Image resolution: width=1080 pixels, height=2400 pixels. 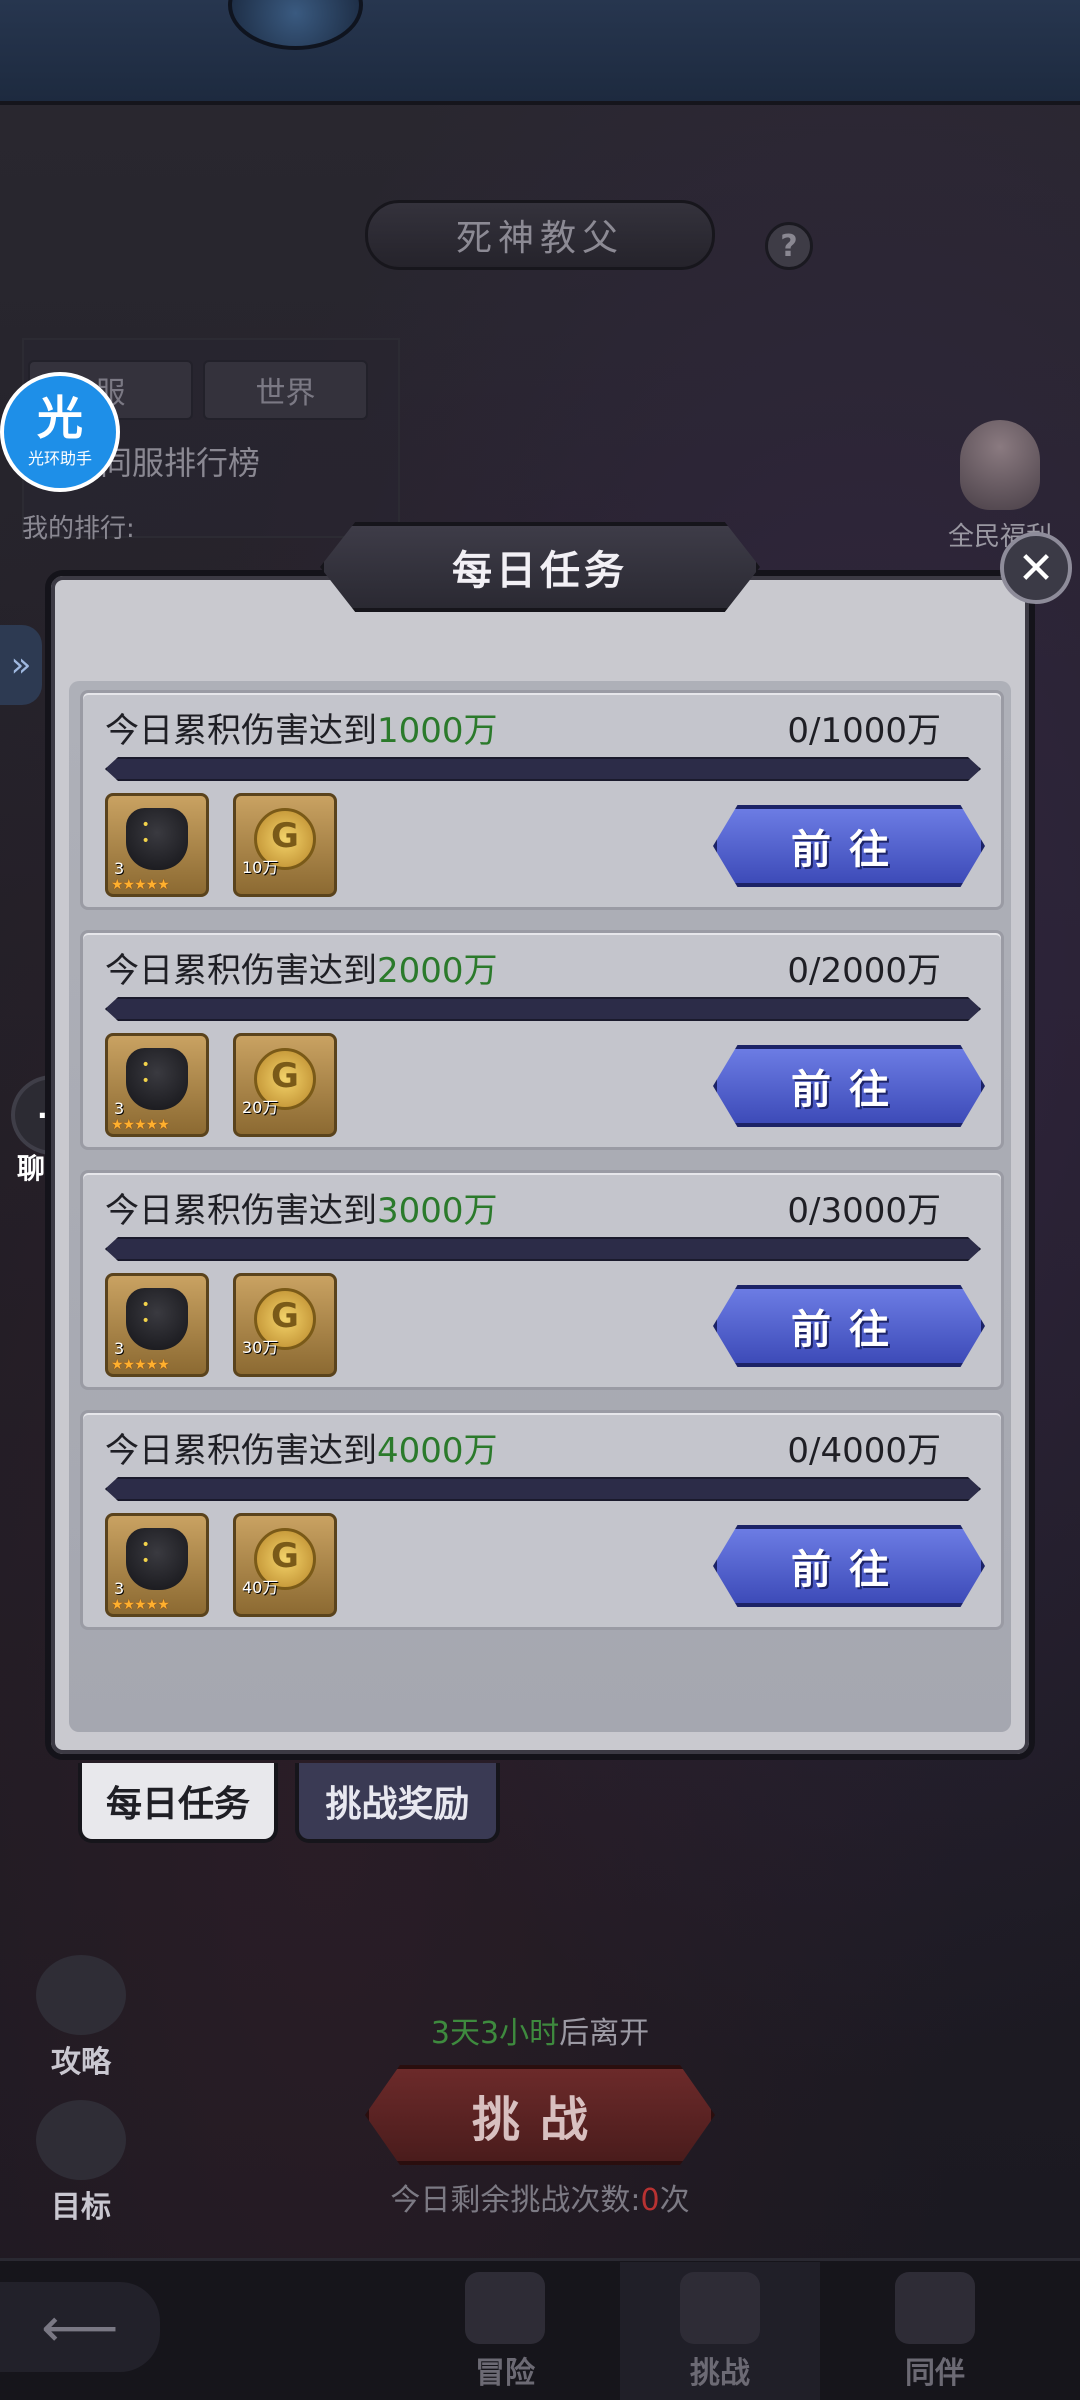 I want to click on nav-partner-label: 同伴, so click(x=935, y=2373).